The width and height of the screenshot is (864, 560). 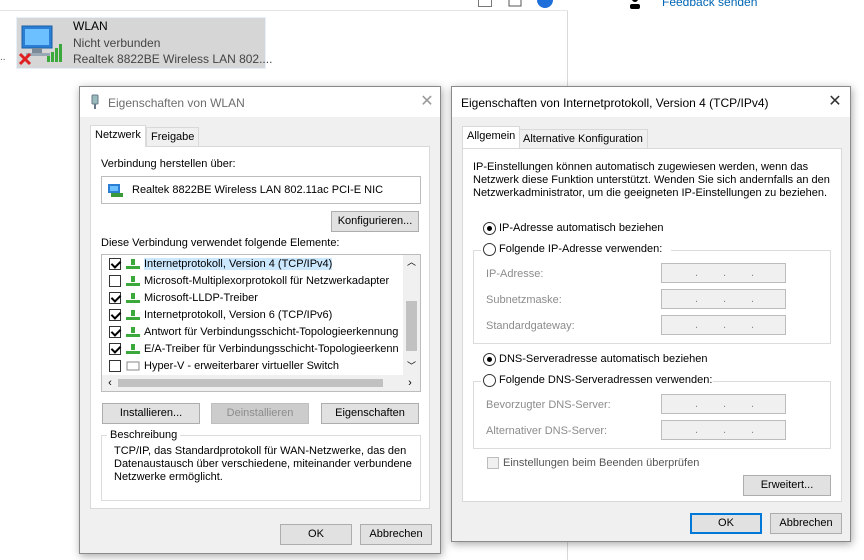 What do you see at coordinates (144, 435) in the screenshot?
I see `description-label: Beschreibung` at bounding box center [144, 435].